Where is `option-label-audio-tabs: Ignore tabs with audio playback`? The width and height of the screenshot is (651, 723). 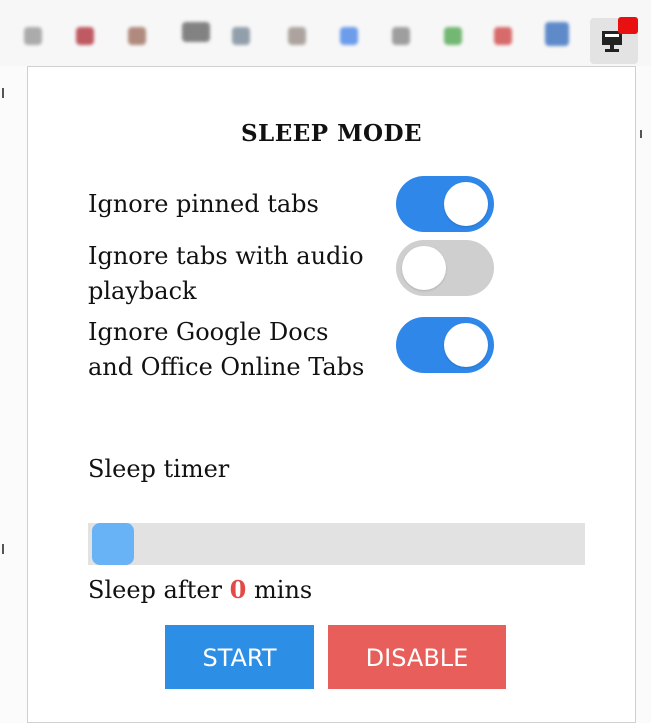 option-label-audio-tabs: Ignore tabs with audio playback is located at coordinates (226, 273).